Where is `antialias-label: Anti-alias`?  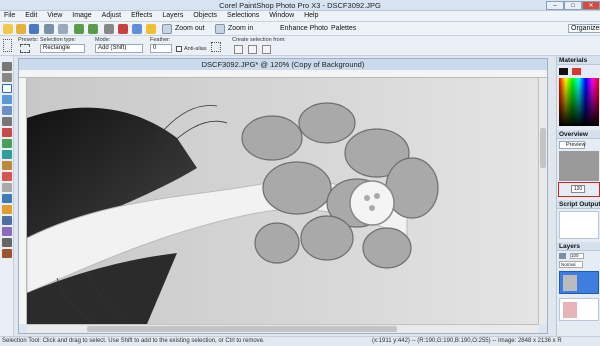 antialias-label: Anti-alias is located at coordinates (195, 49).